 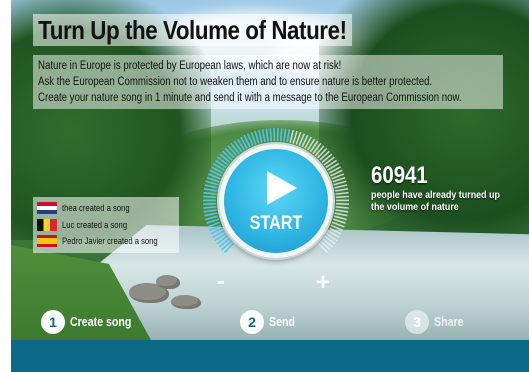 I want to click on step-create-song: 1 Create song, so click(x=91, y=322).